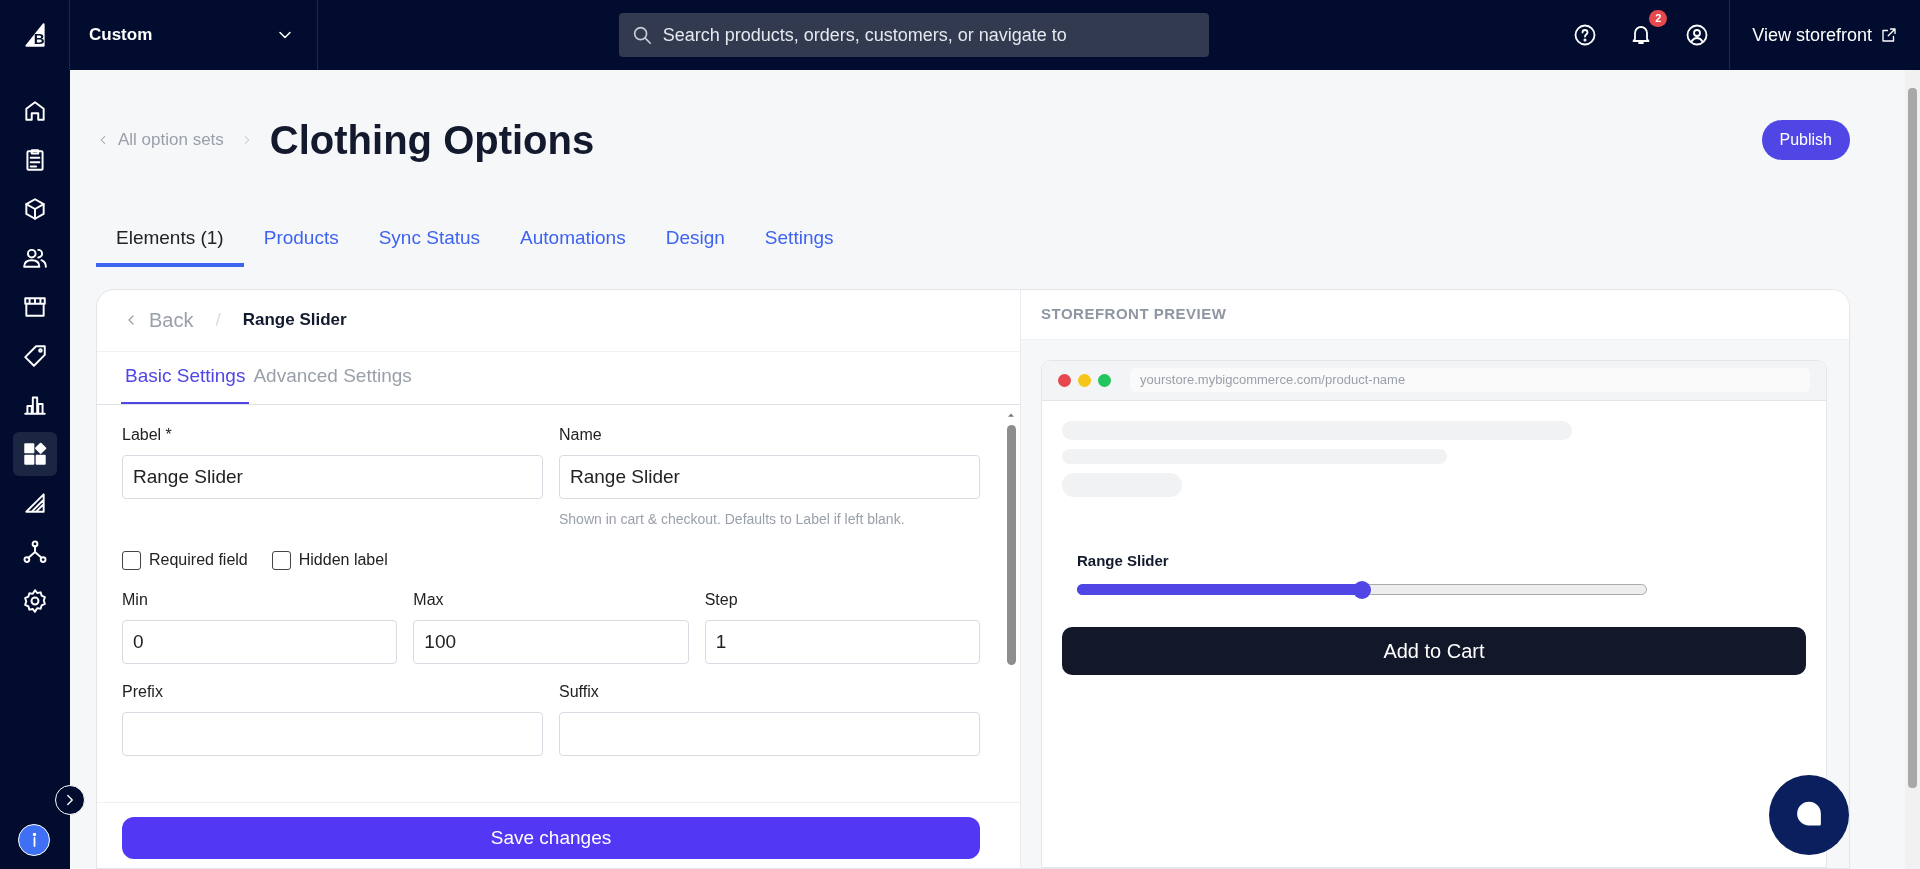 This screenshot has height=869, width=1920. I want to click on sidebar-item, so click(35, 453).